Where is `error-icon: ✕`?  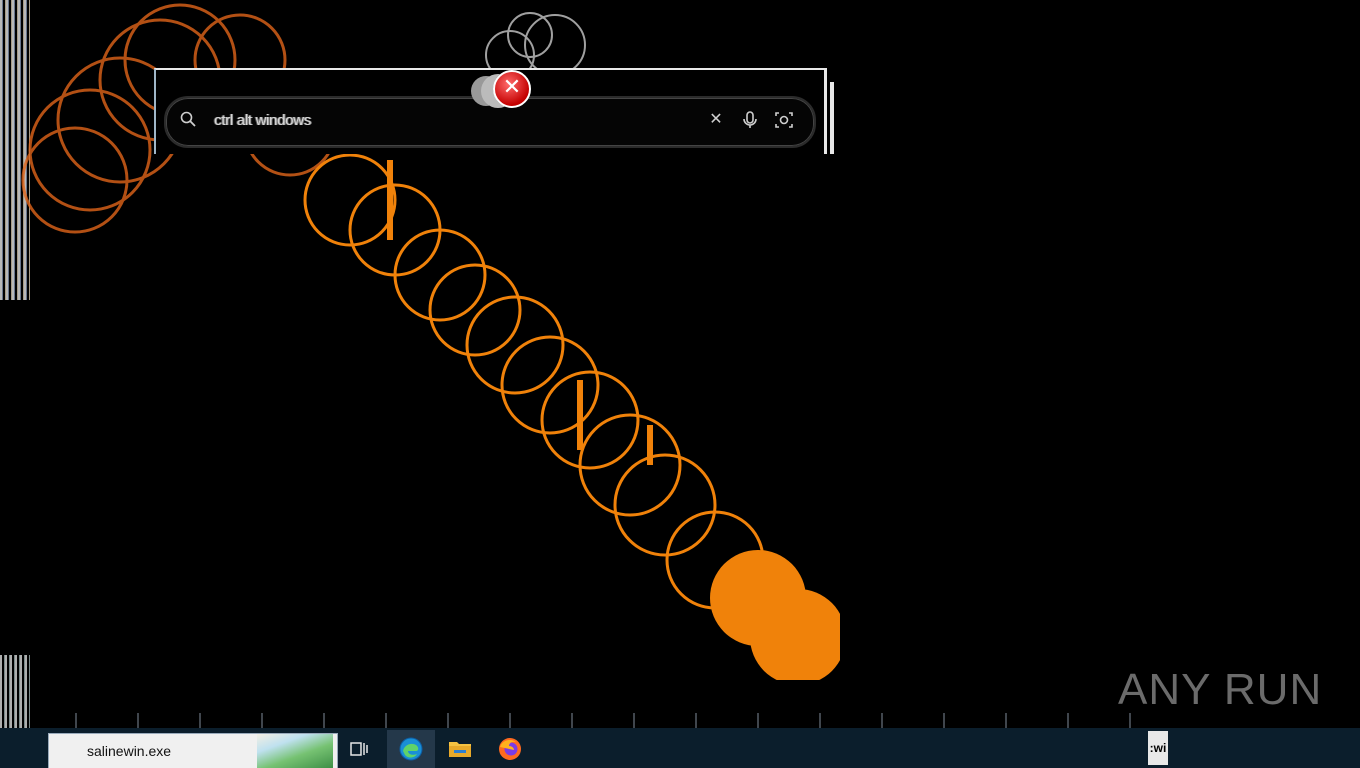 error-icon: ✕ is located at coordinates (512, 89).